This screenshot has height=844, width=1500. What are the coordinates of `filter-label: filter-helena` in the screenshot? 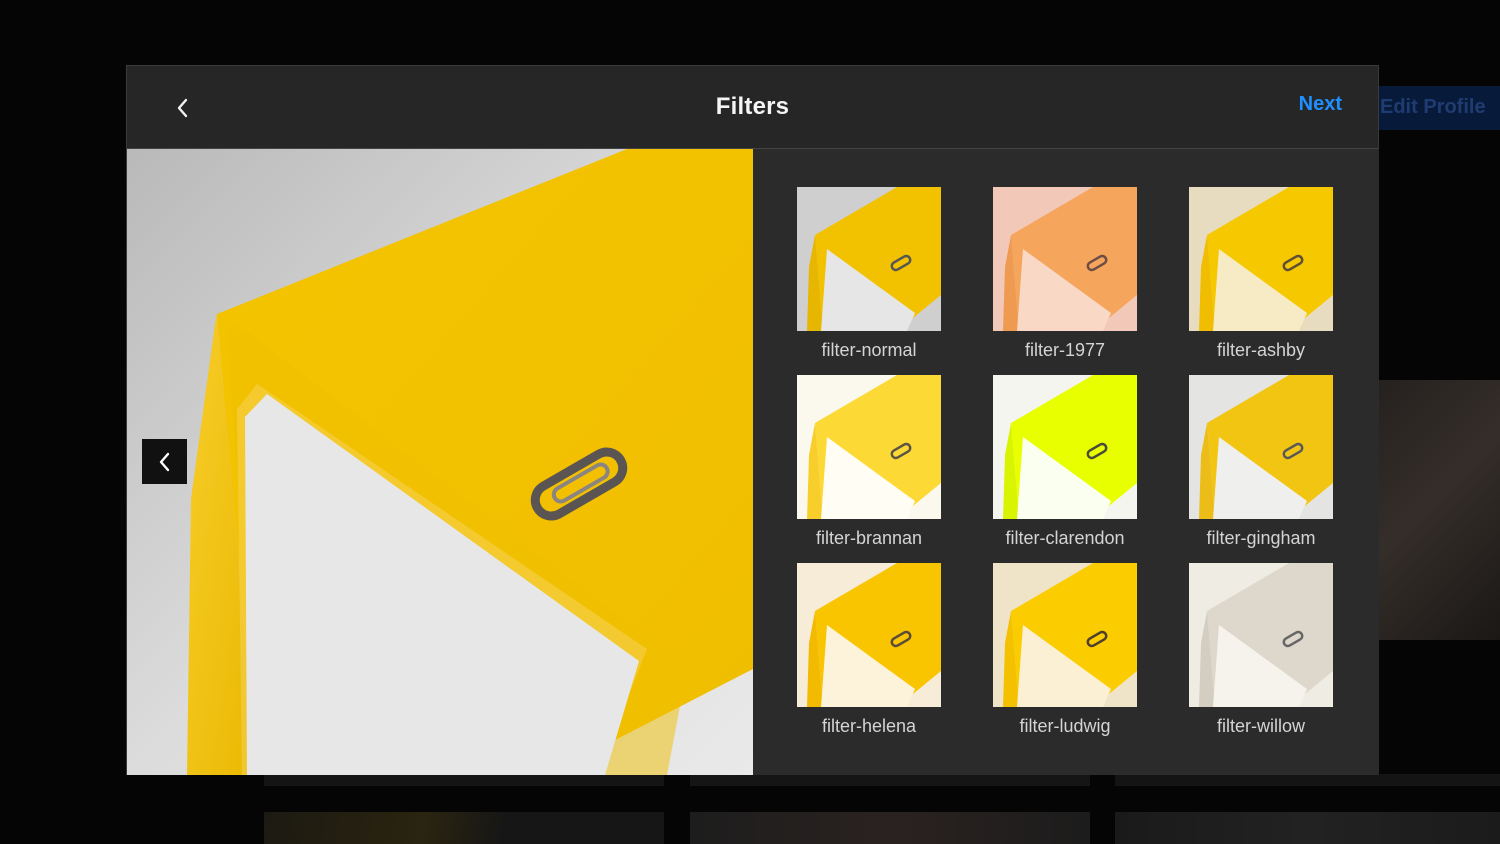 It's located at (869, 726).